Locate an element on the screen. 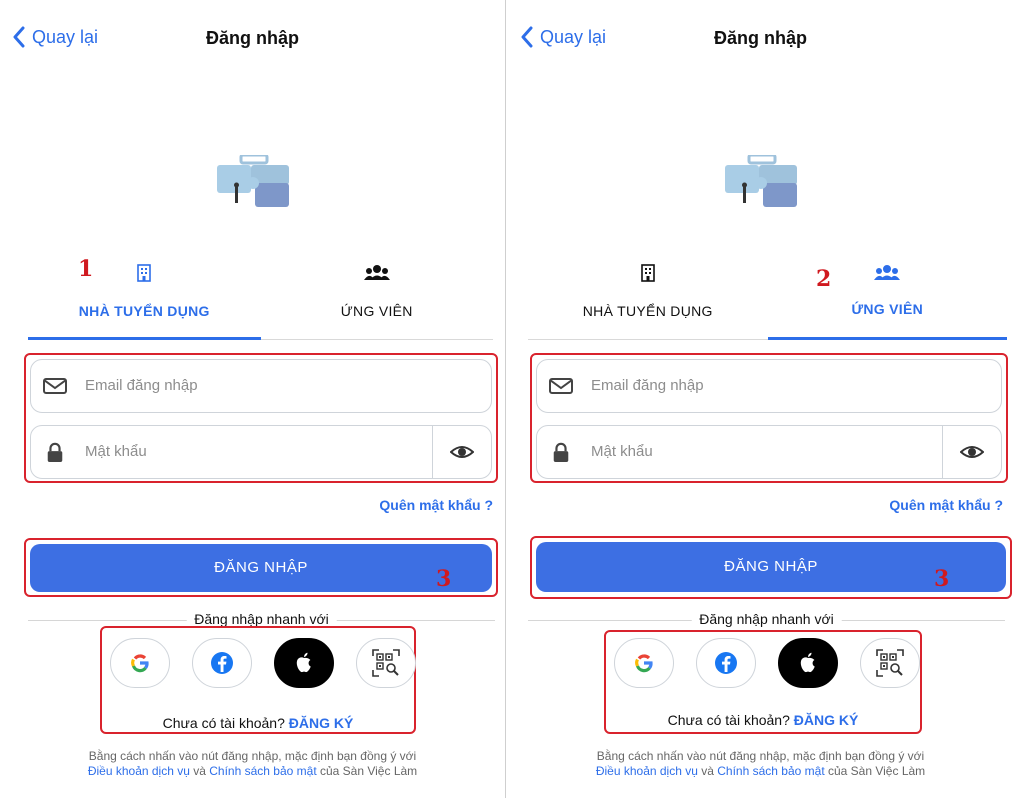  annotation-number: 1 is located at coordinates (86, 269).